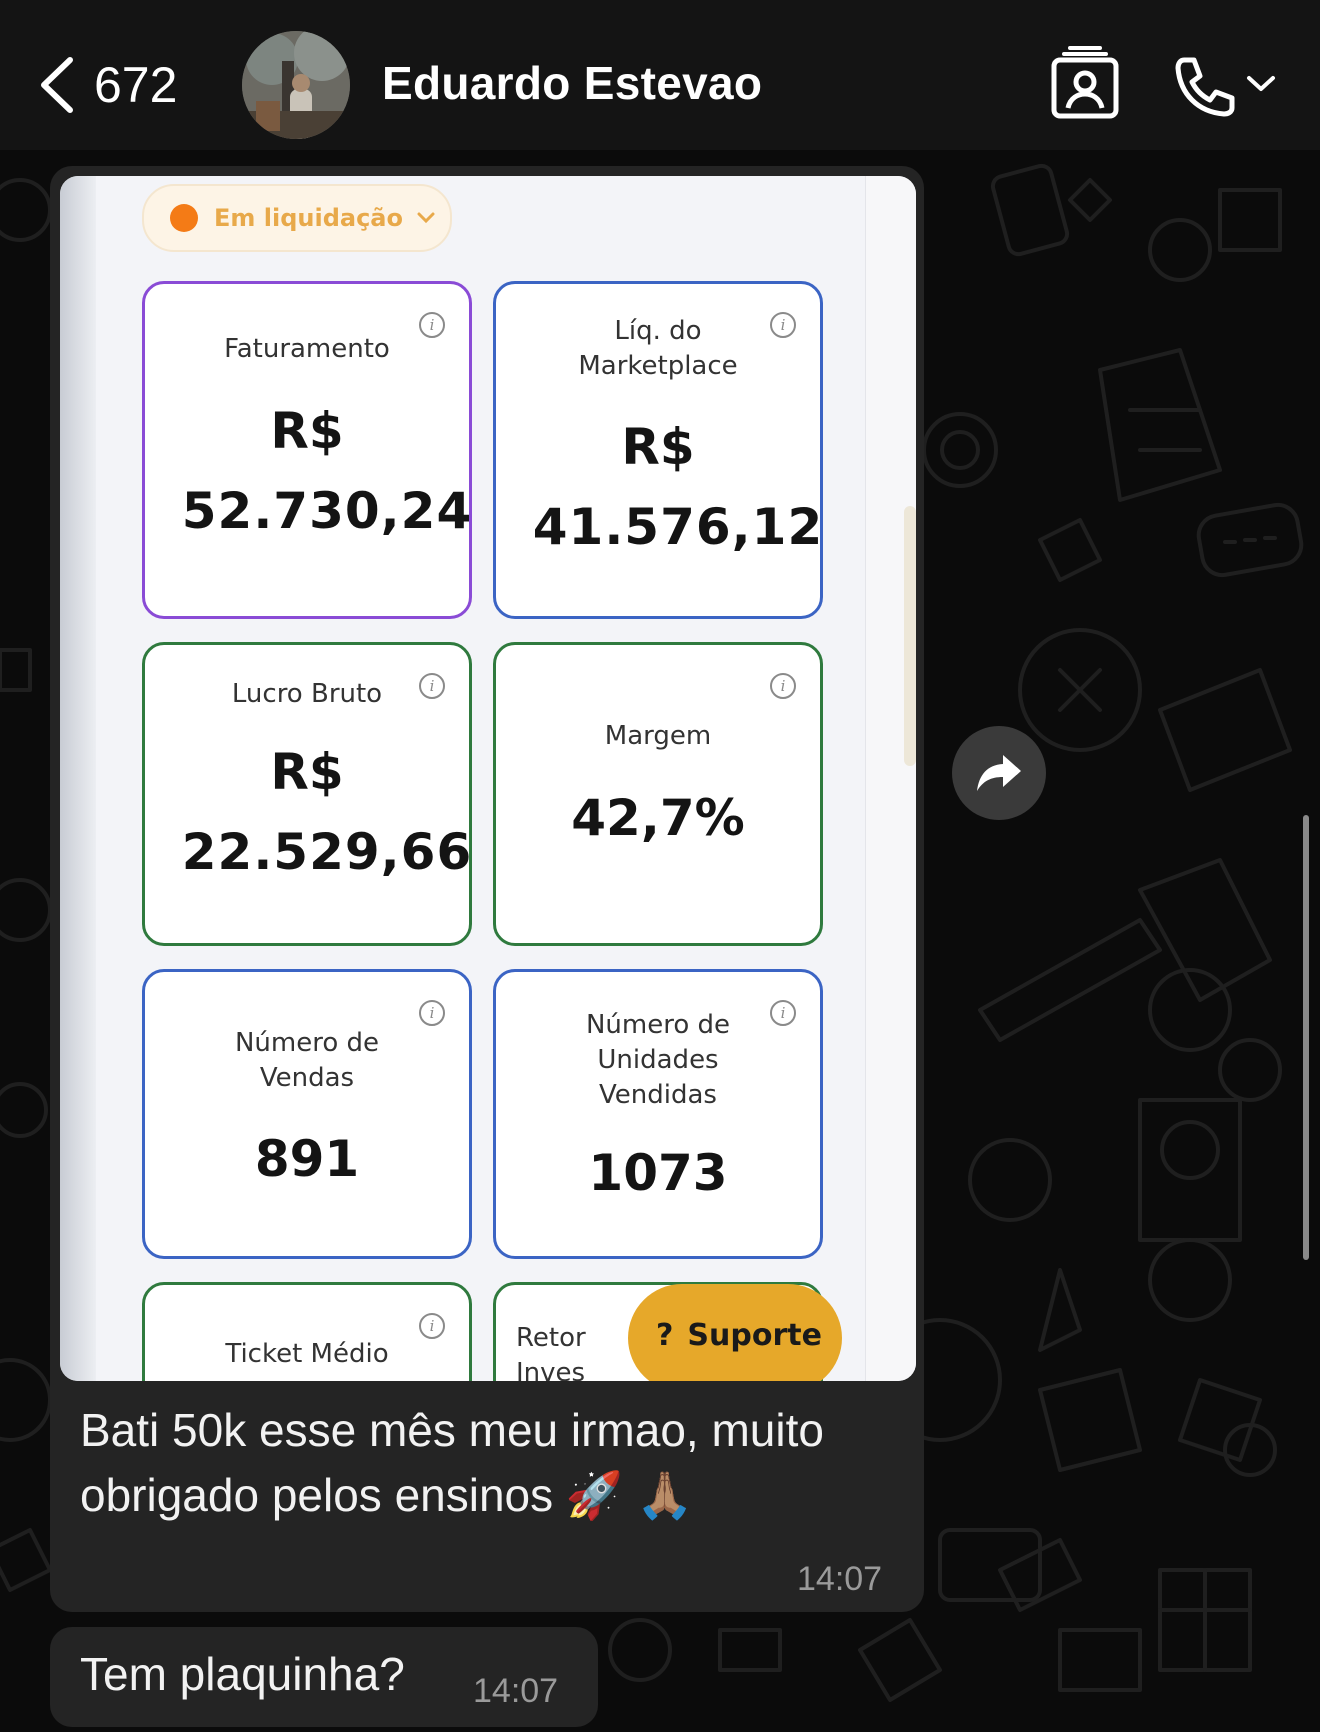  I want to click on forward-button, so click(999, 773).